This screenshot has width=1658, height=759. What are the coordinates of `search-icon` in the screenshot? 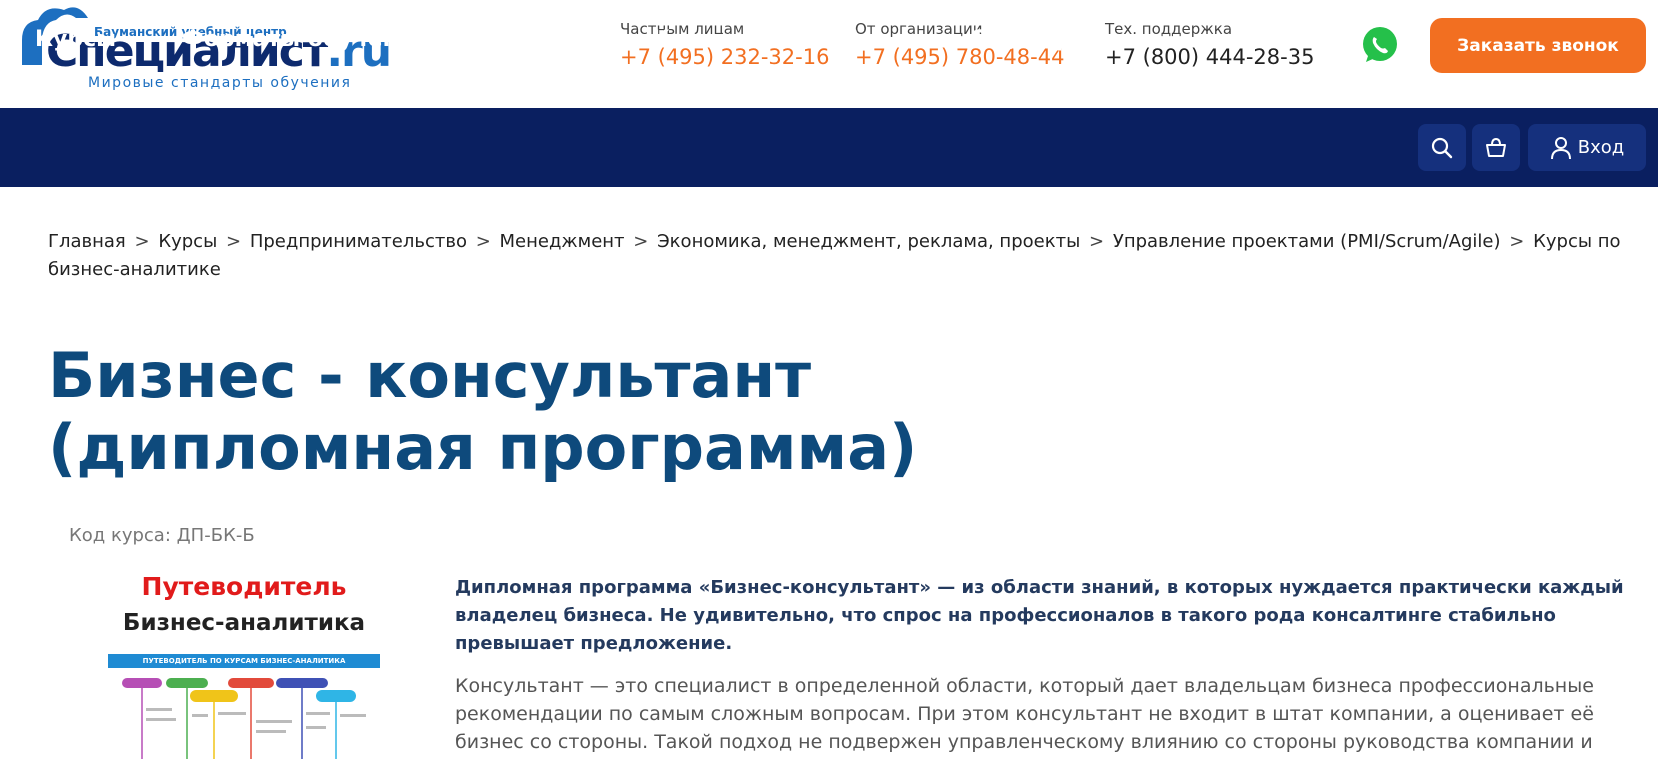 It's located at (1442, 147).